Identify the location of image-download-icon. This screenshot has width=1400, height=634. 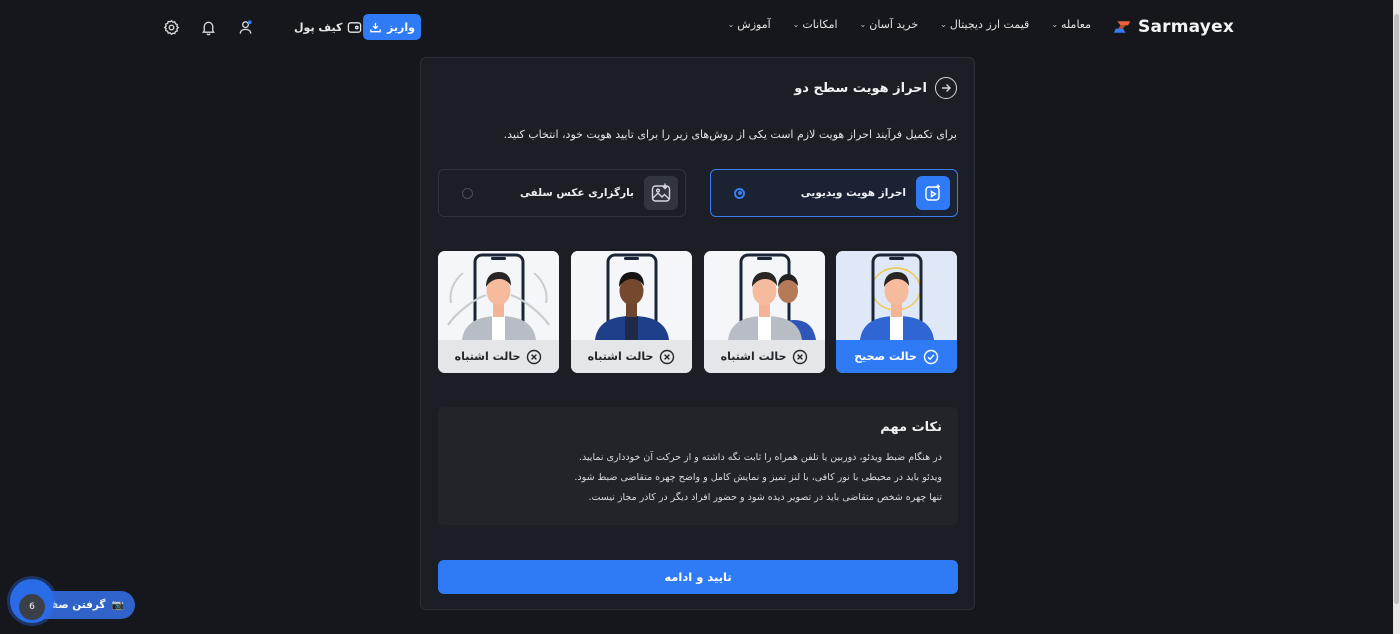
(661, 193).